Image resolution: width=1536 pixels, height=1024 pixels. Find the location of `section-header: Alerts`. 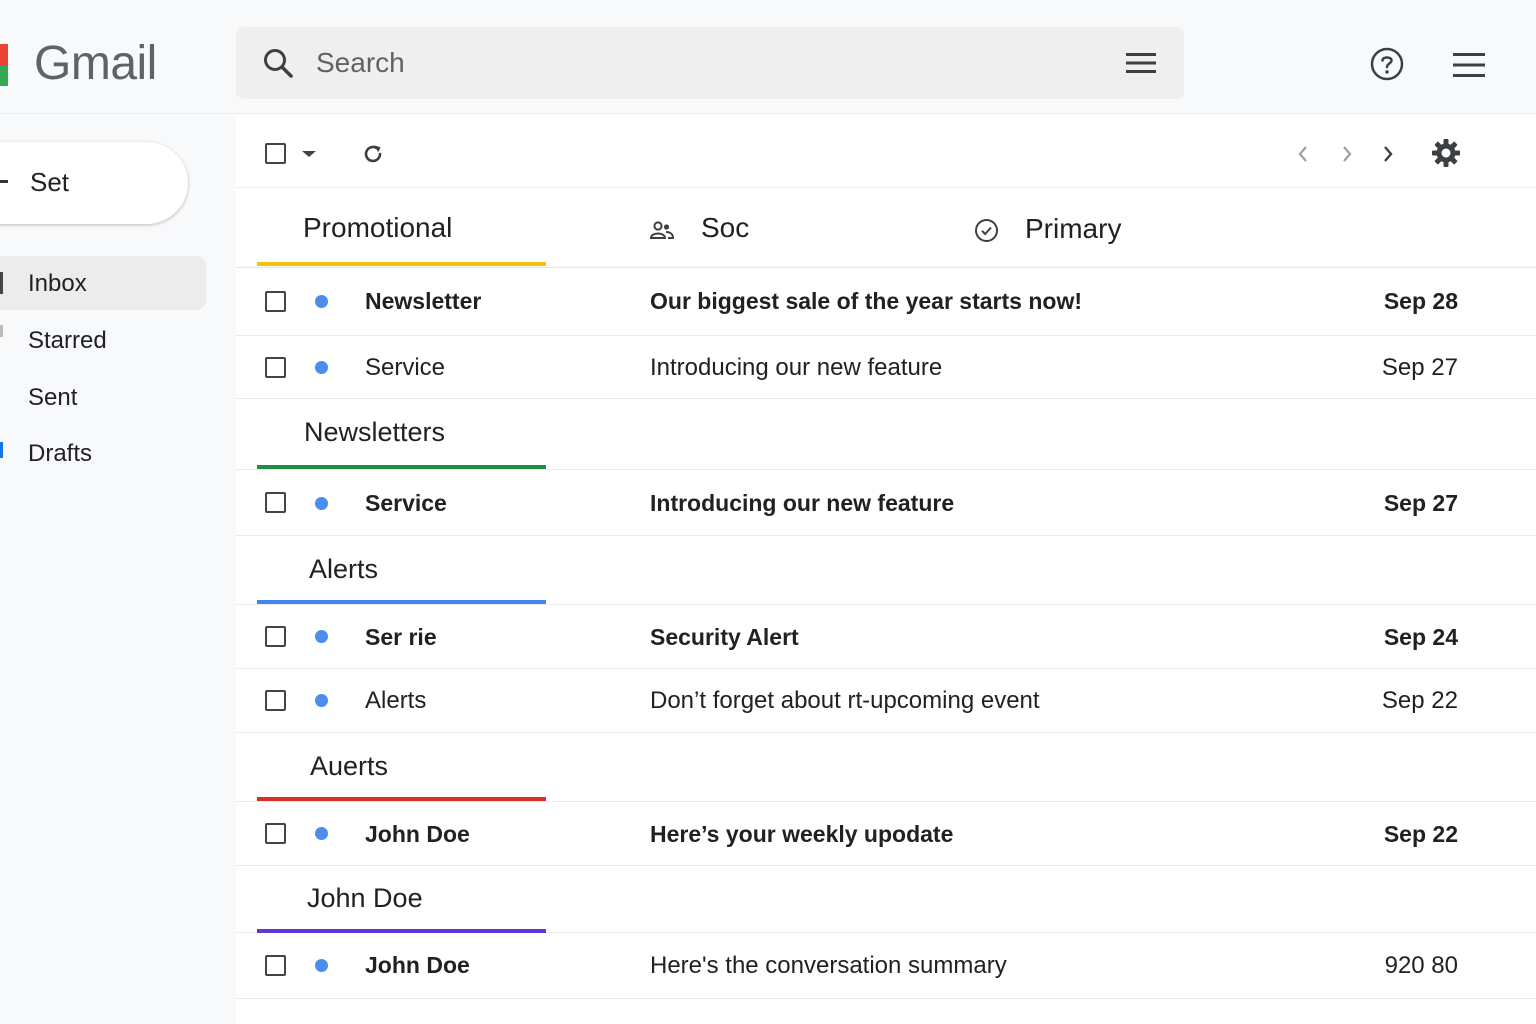

section-header: Alerts is located at coordinates (886, 570).